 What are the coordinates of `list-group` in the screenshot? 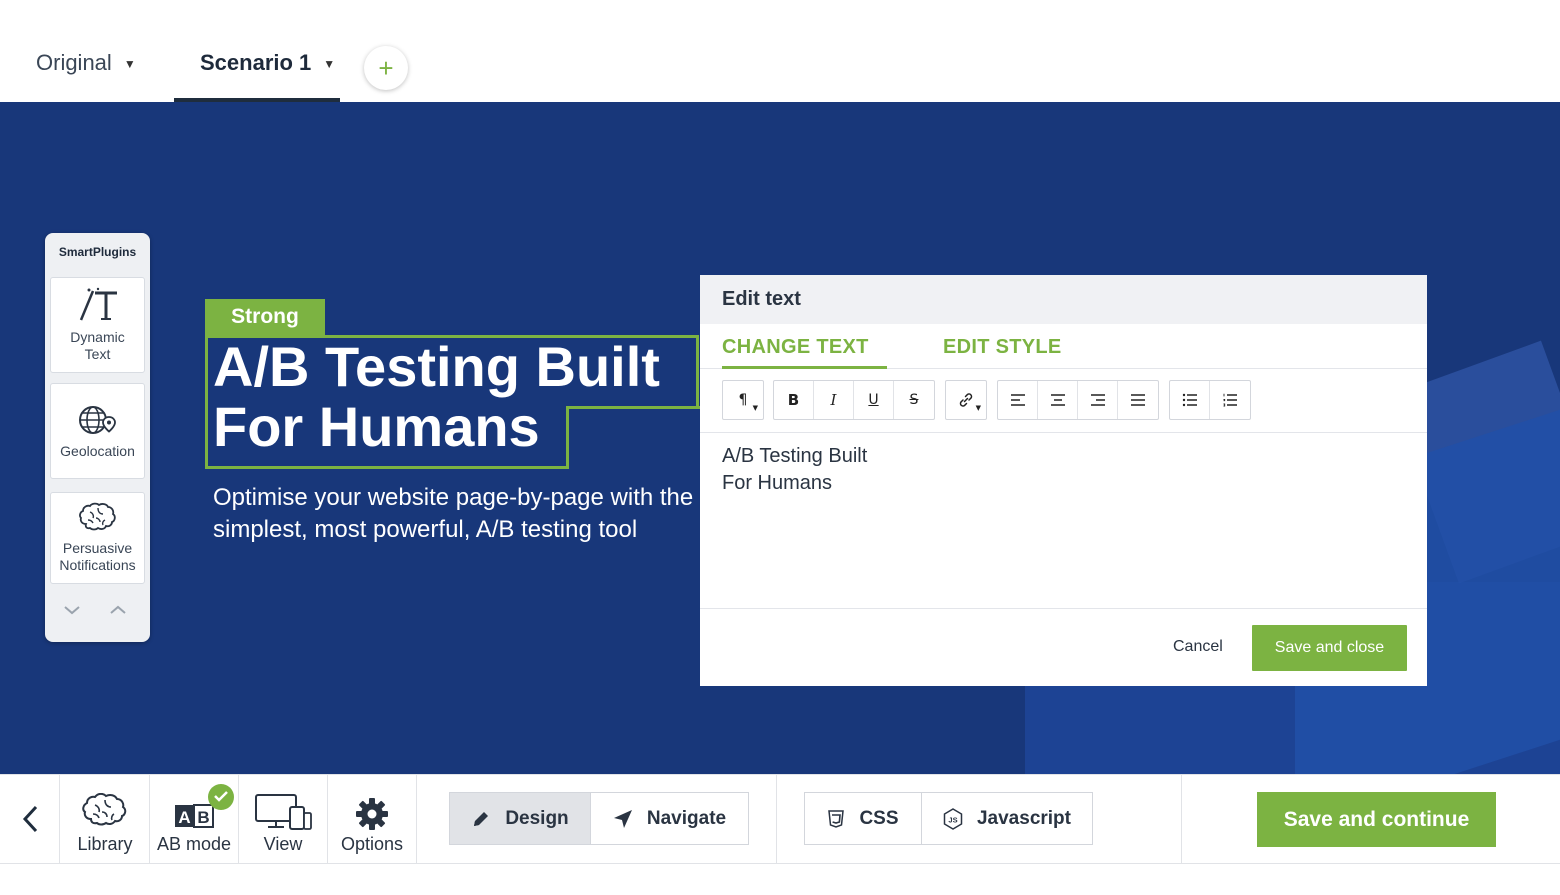 It's located at (1210, 400).